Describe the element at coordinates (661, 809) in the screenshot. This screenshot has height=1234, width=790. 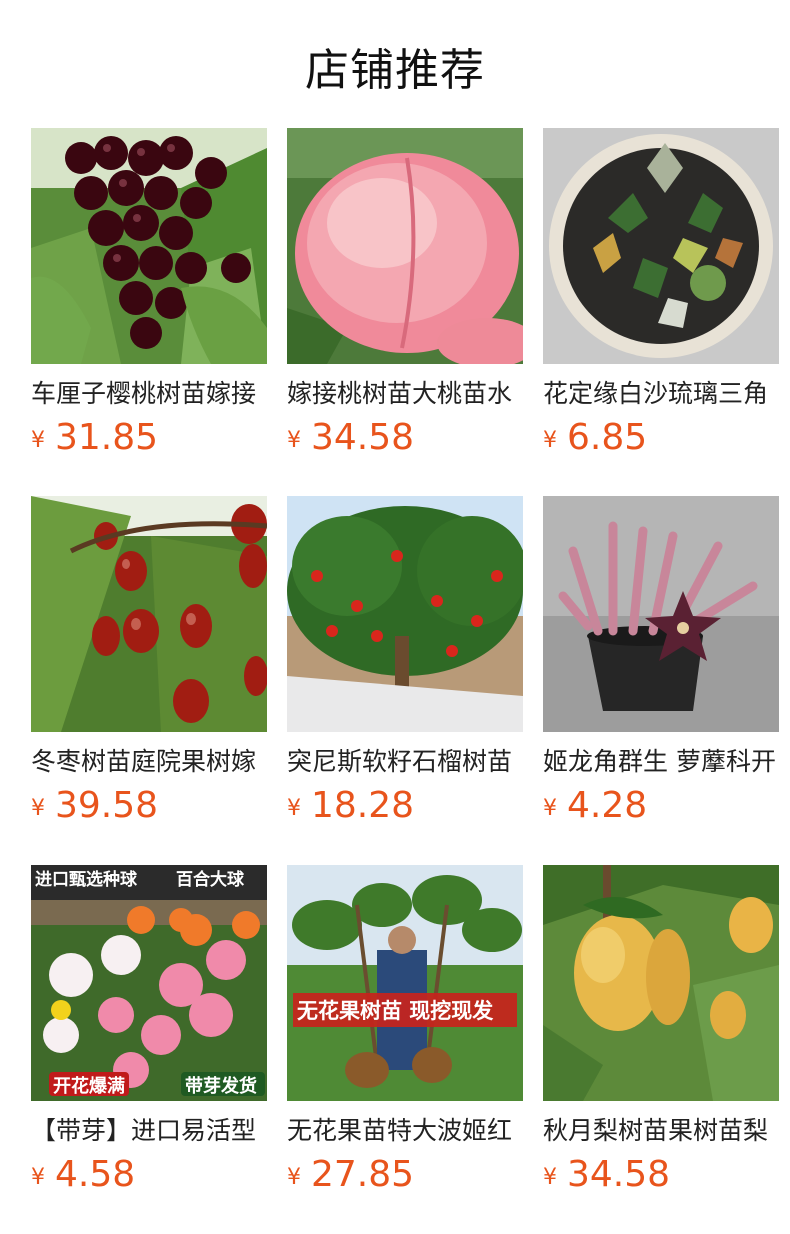
I see `product-price: ¥4.28` at that location.